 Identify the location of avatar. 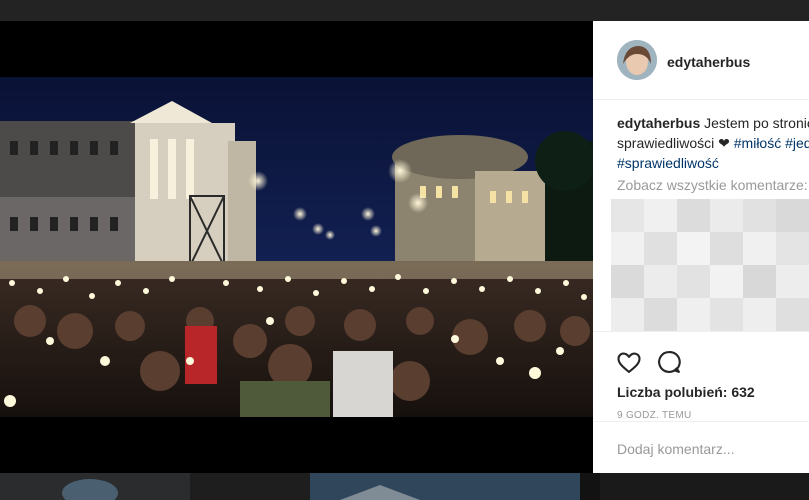
(637, 60).